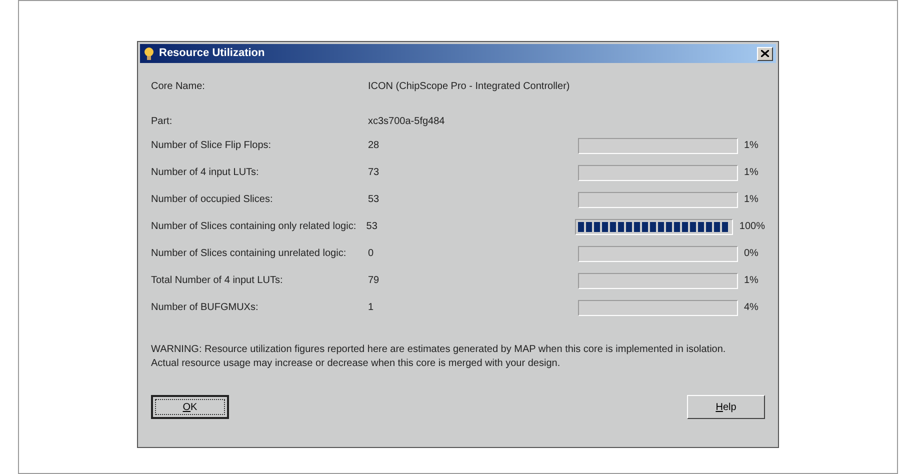 This screenshot has width=916, height=474. Describe the element at coordinates (751, 308) in the screenshot. I see `percent-reading: 4%` at that location.